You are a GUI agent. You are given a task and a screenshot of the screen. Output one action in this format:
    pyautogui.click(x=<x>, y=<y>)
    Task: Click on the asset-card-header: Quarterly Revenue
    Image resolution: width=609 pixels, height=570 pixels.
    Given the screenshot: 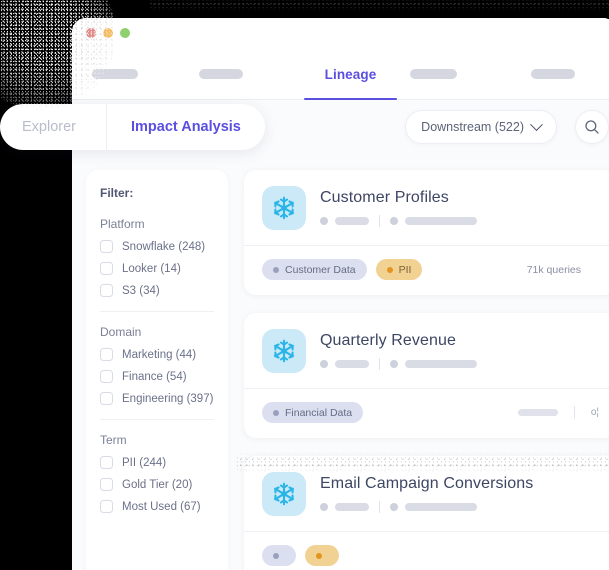 What is the action you would take?
    pyautogui.click(x=426, y=358)
    